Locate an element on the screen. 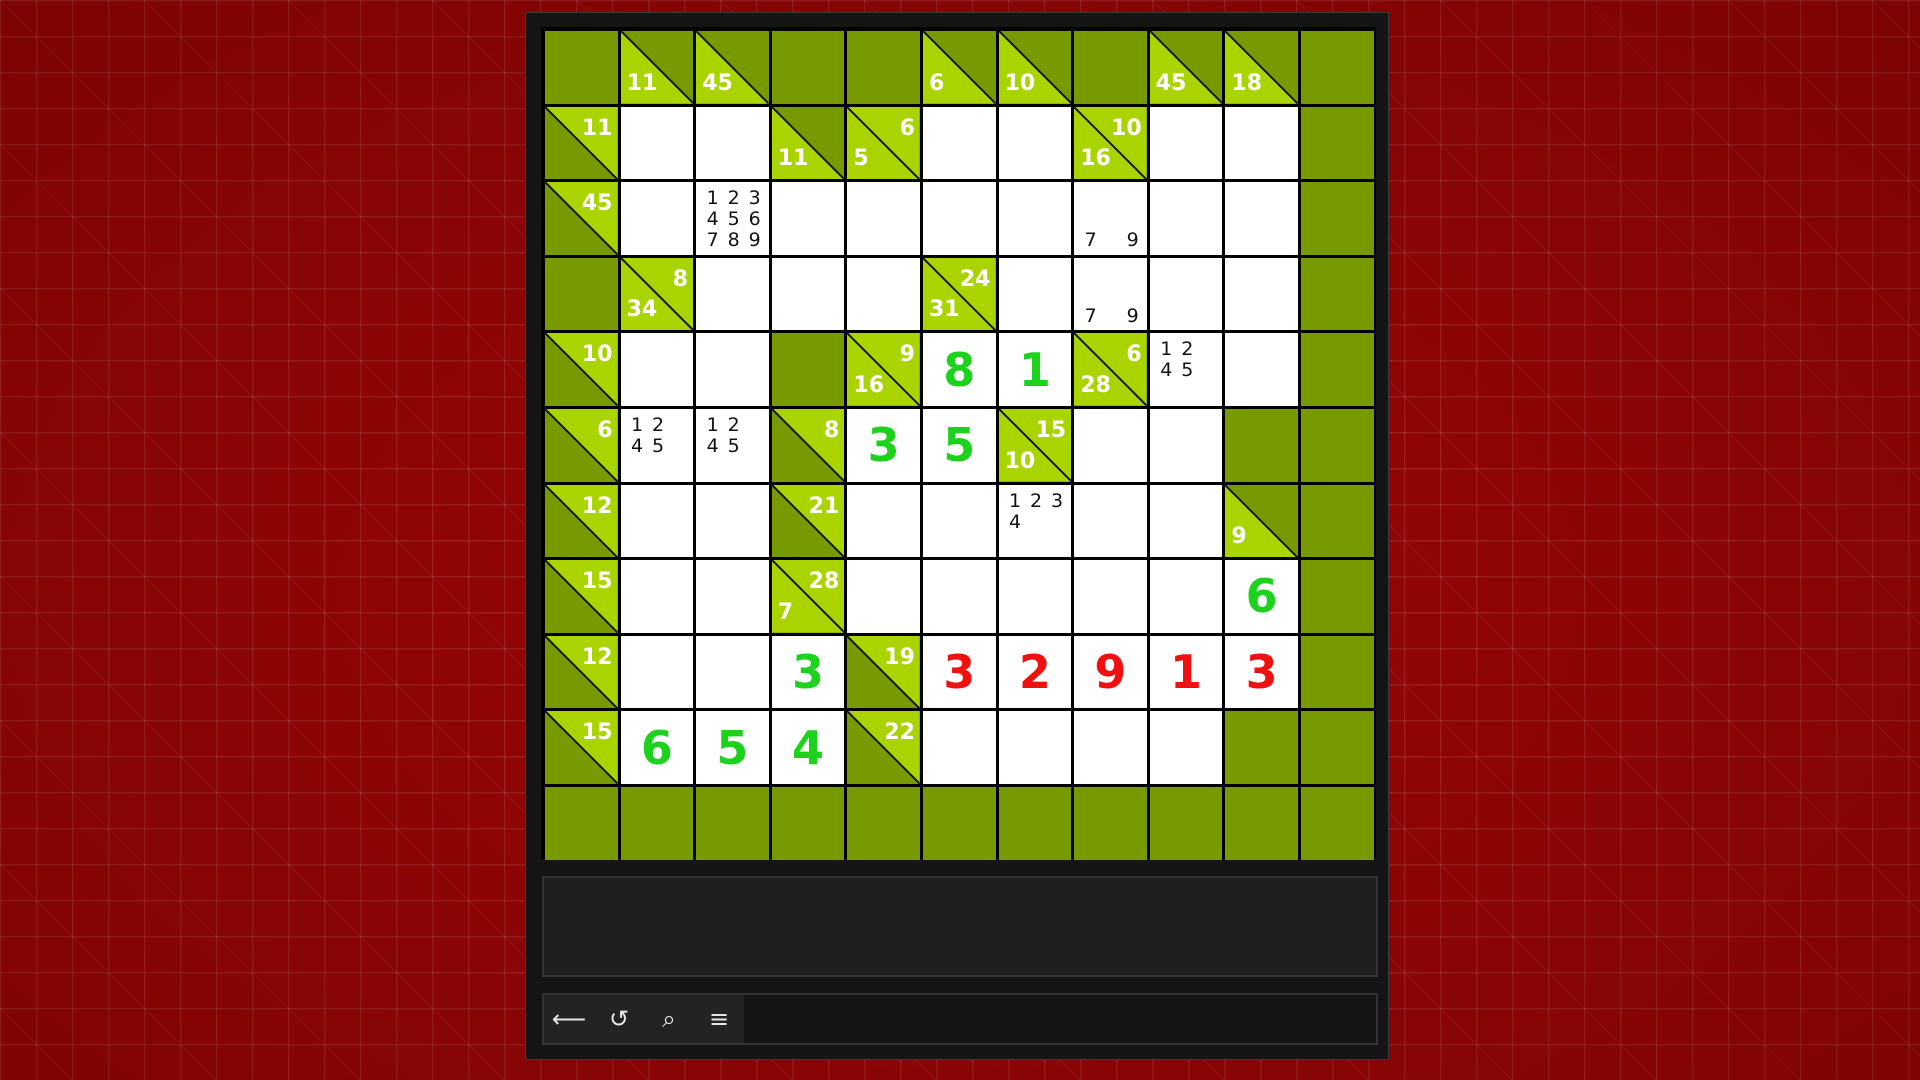 Image resolution: width=1920 pixels, height=1080 pixels. wrong-value: 3 is located at coordinates (959, 672).